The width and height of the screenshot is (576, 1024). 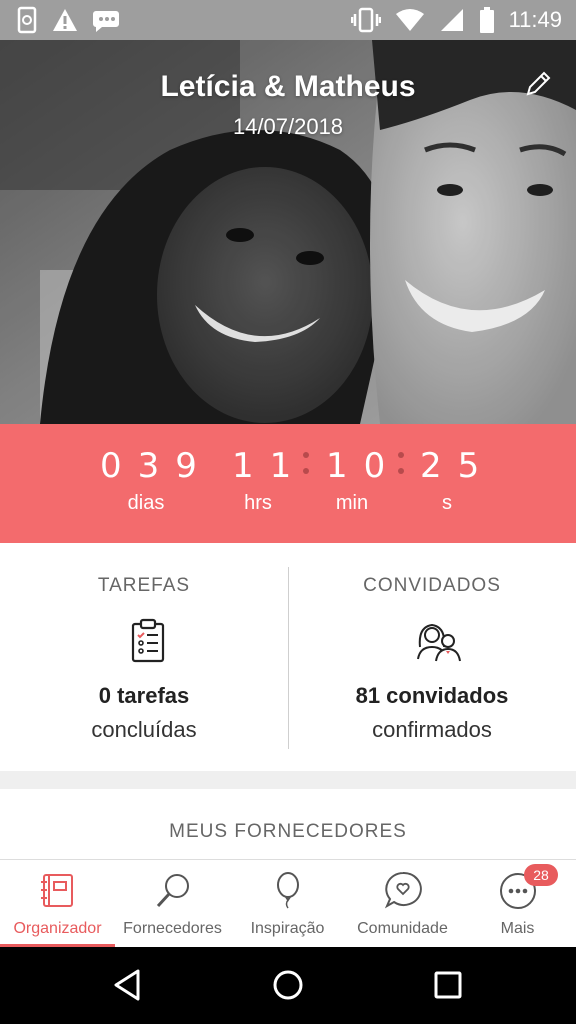 I want to click on vibrate-icon, so click(x=365, y=20).